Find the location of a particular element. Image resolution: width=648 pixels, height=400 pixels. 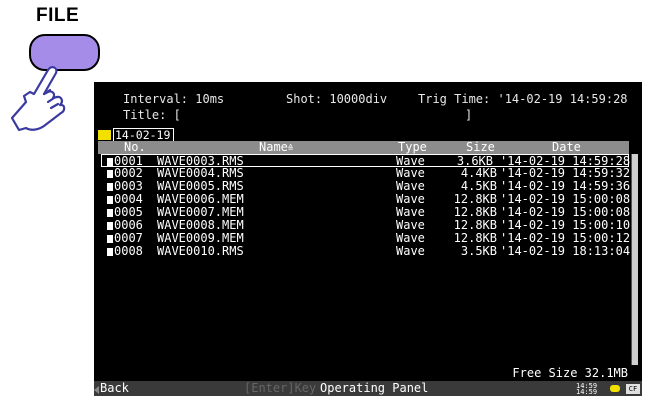

trig-time-label: Trig Time: '14-02-19 14:59:28 is located at coordinates (523, 99).